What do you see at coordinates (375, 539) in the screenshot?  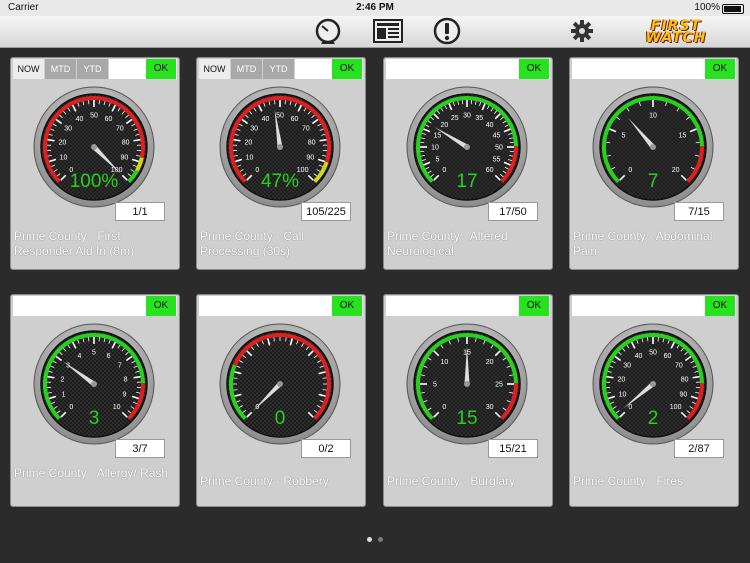 I see `page-indicator` at bounding box center [375, 539].